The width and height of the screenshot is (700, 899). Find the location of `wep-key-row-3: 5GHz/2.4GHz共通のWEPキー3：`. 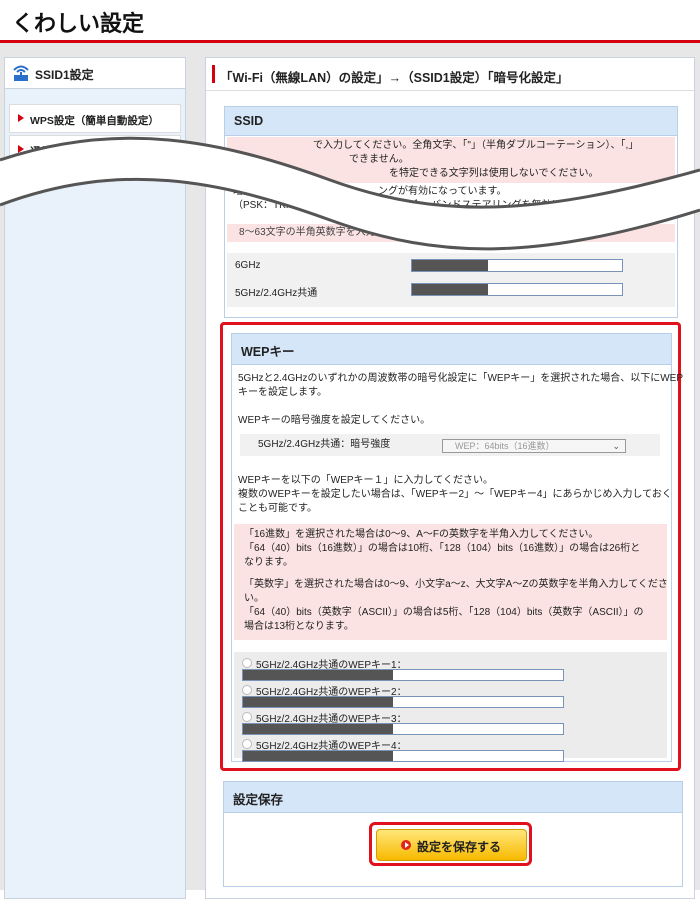

wep-key-row-3: 5GHz/2.4GHz共通のWEPキー3： is located at coordinates (452, 724).